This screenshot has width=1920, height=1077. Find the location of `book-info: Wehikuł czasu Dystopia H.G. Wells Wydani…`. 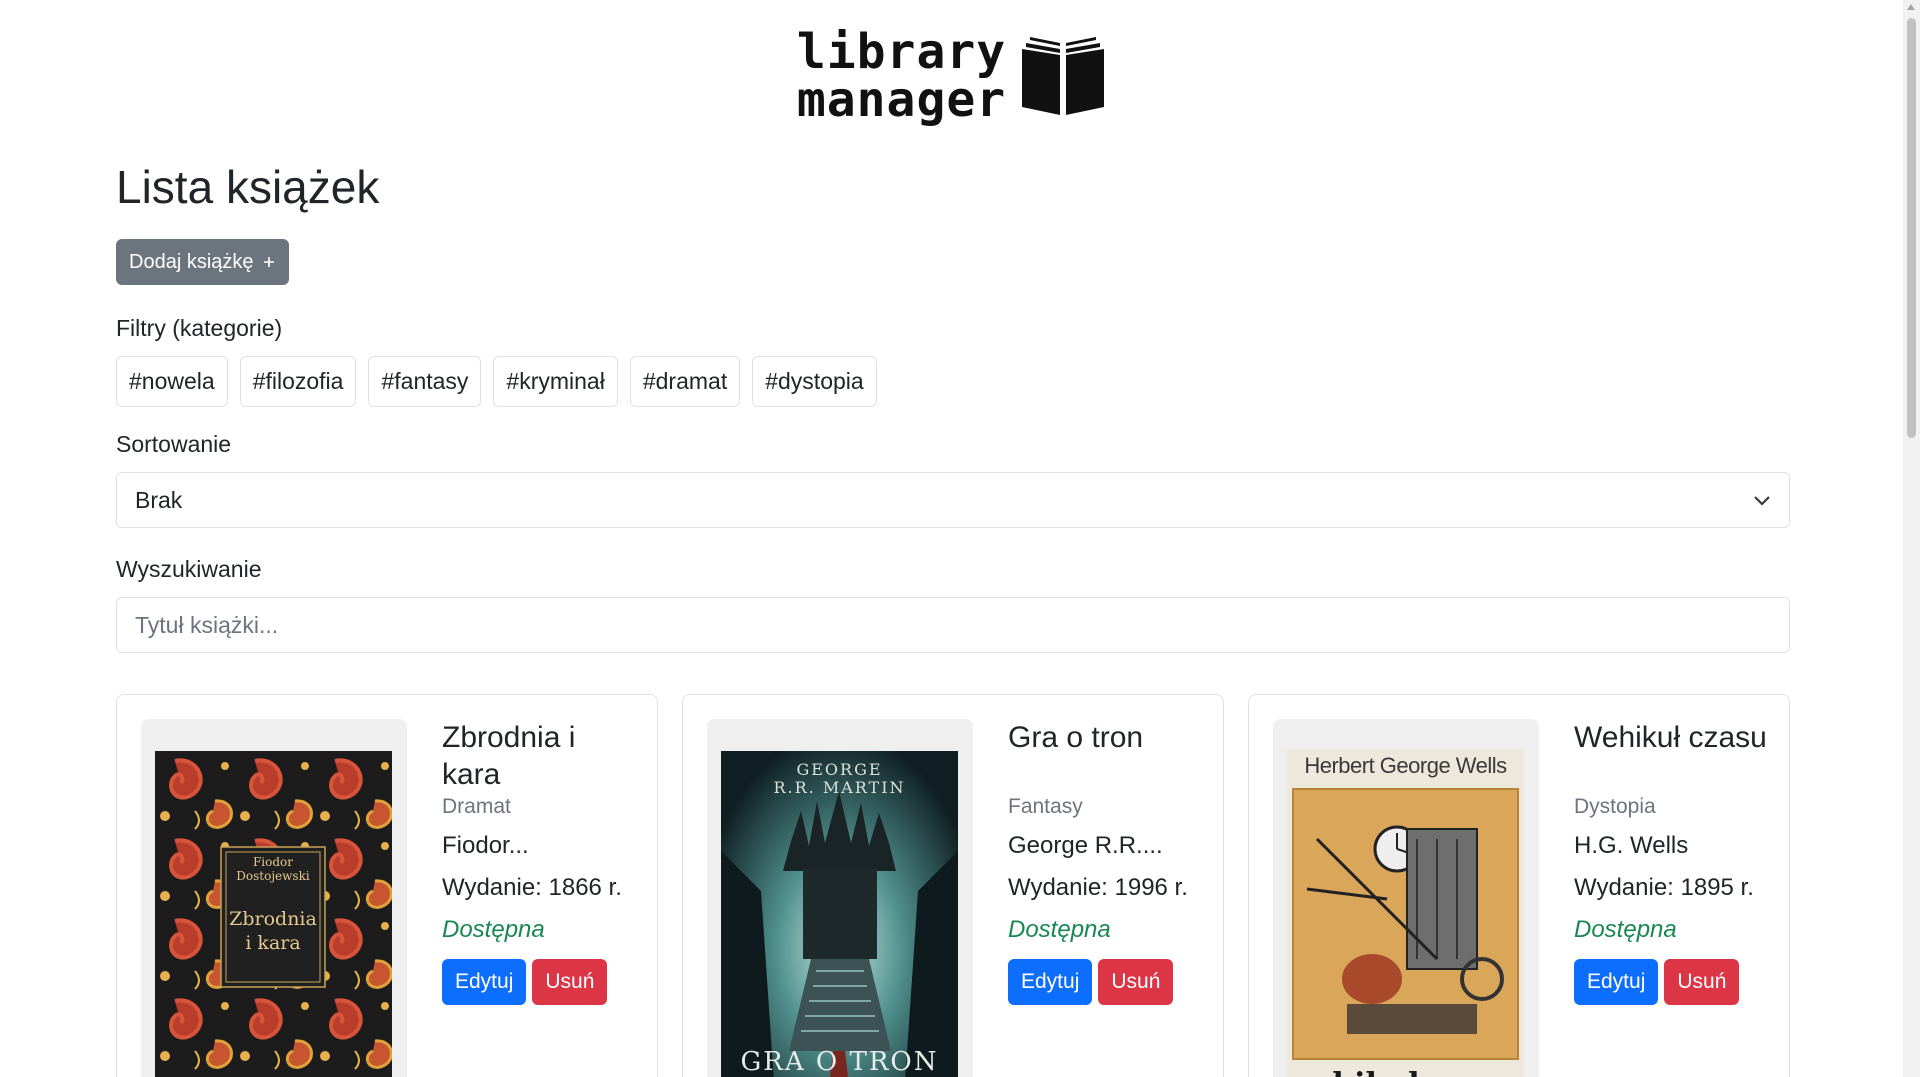

book-info: Wehikuł czasu Dystopia H.G. Wells Wydani… is located at coordinates (1674, 862).